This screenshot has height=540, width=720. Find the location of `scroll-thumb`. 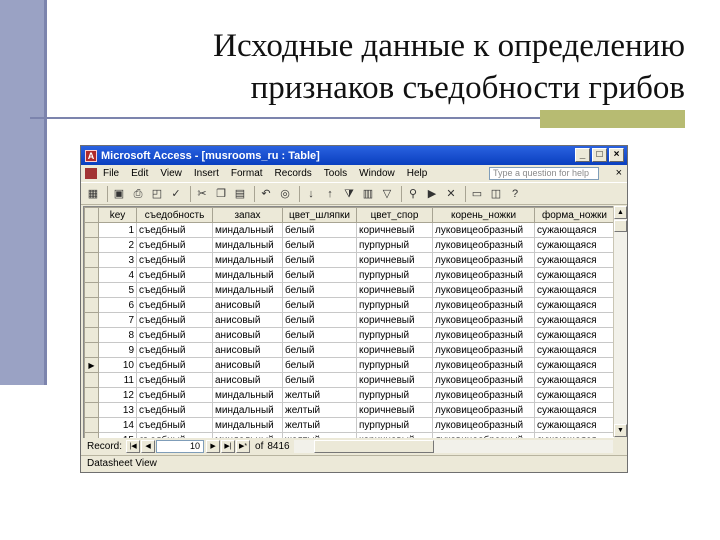

scroll-thumb is located at coordinates (620, 226).